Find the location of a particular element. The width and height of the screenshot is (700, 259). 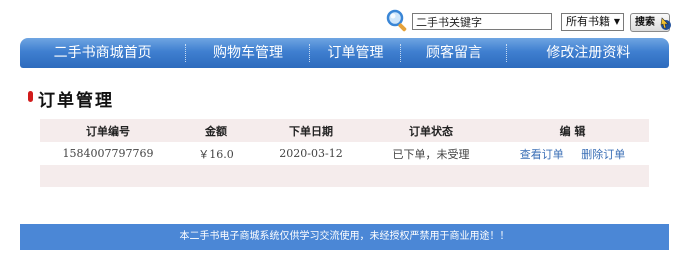

delete-order-link: 删除订单 is located at coordinates (603, 154).